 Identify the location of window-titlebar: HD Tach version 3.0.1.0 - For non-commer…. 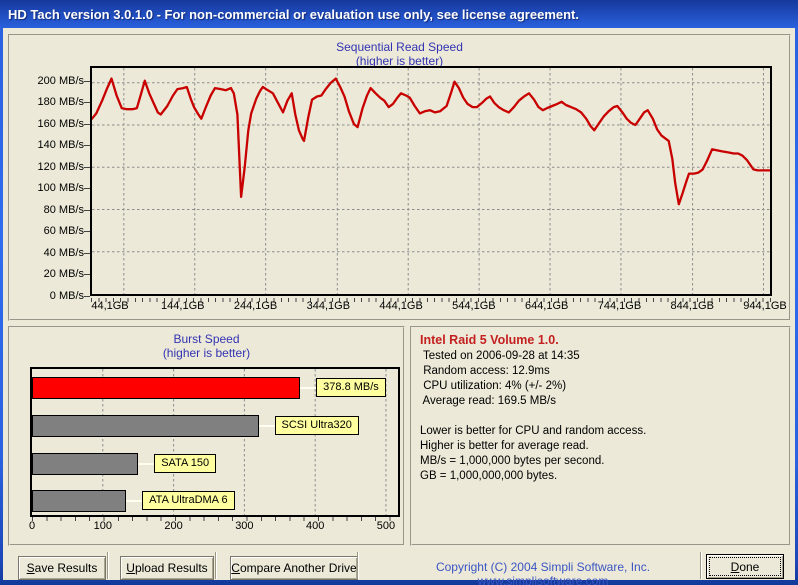
(399, 14).